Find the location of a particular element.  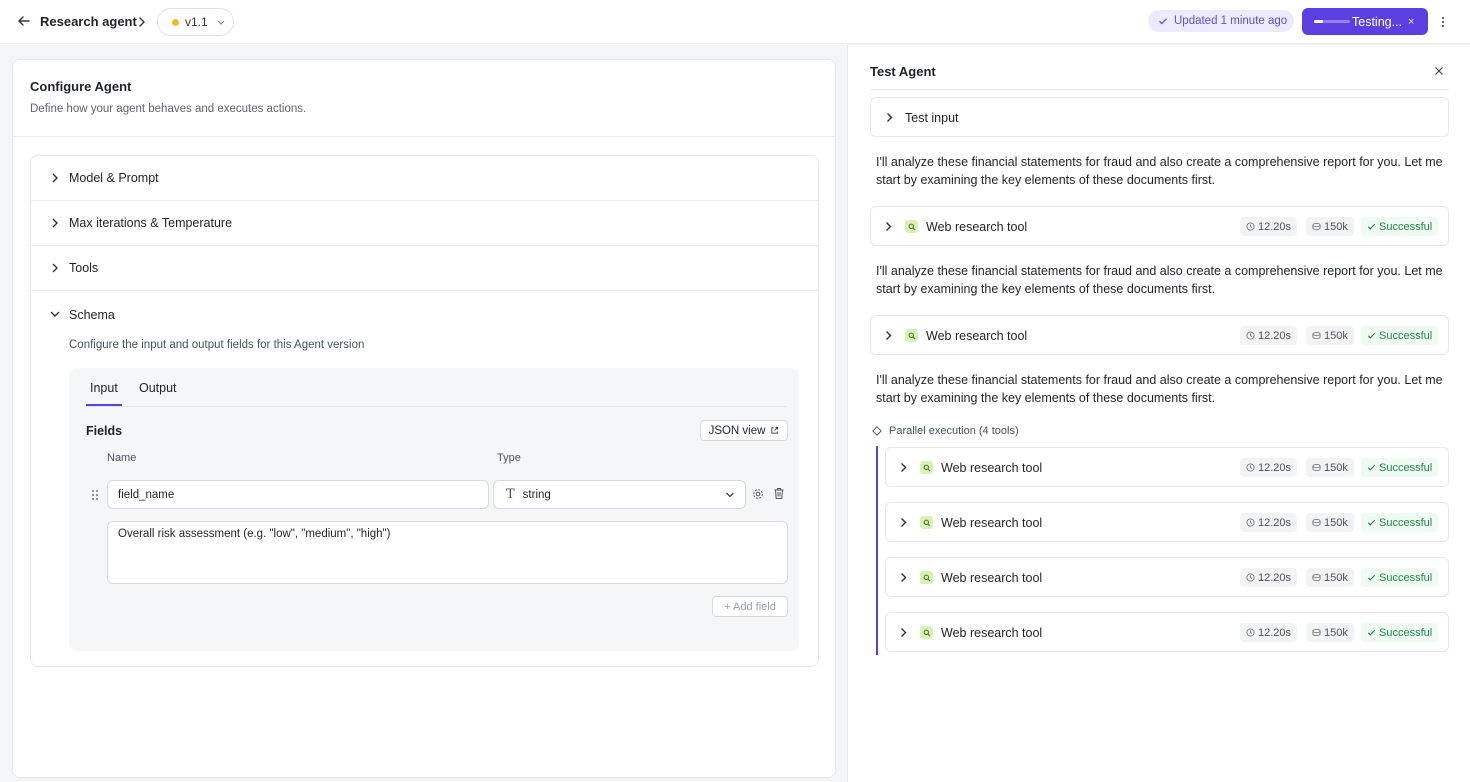

json-view-label: JSON view is located at coordinates (737, 430).